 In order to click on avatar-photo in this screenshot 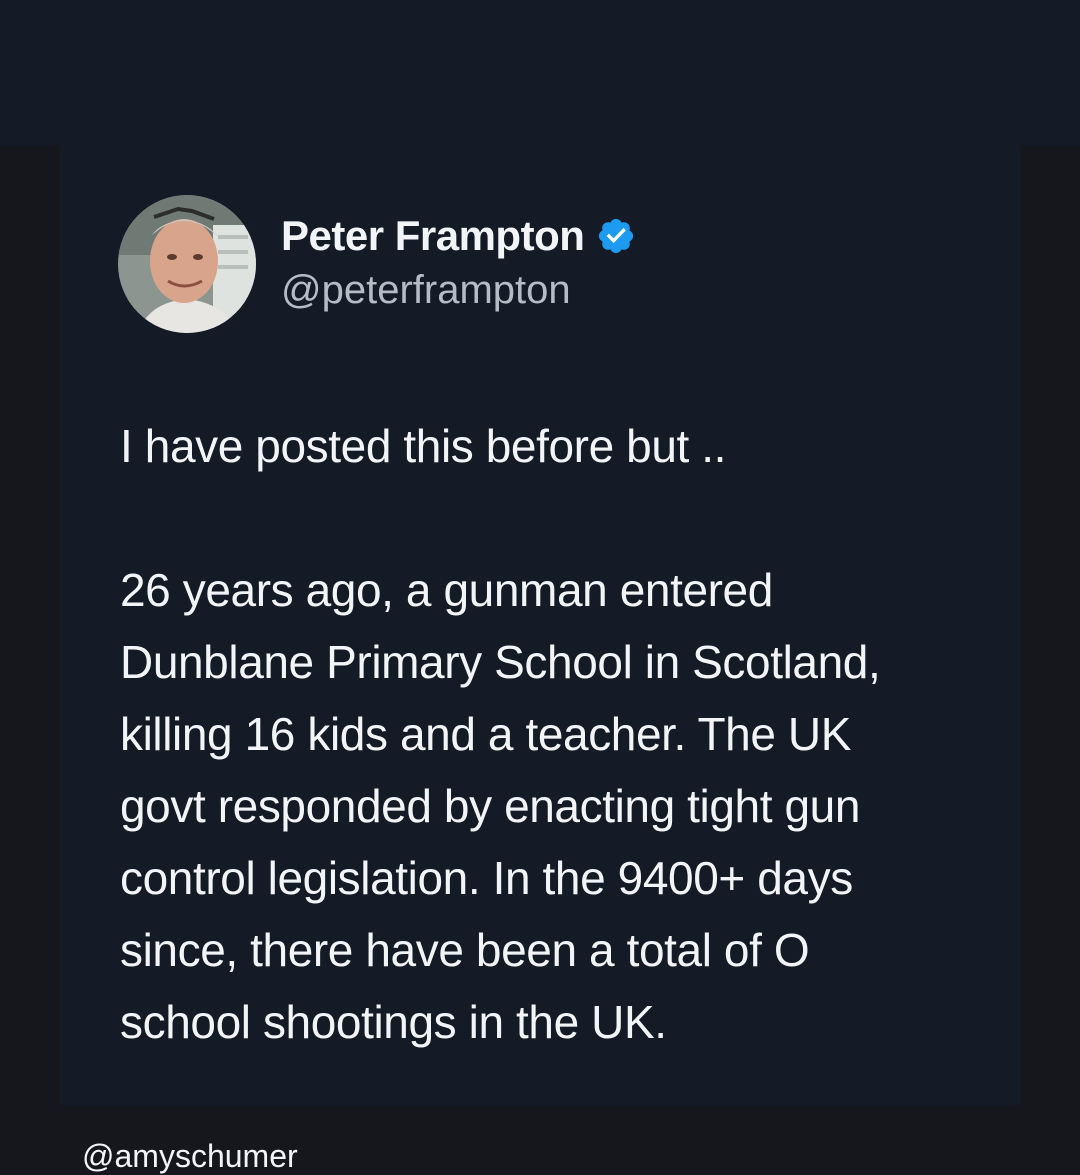, I will do `click(187, 264)`.